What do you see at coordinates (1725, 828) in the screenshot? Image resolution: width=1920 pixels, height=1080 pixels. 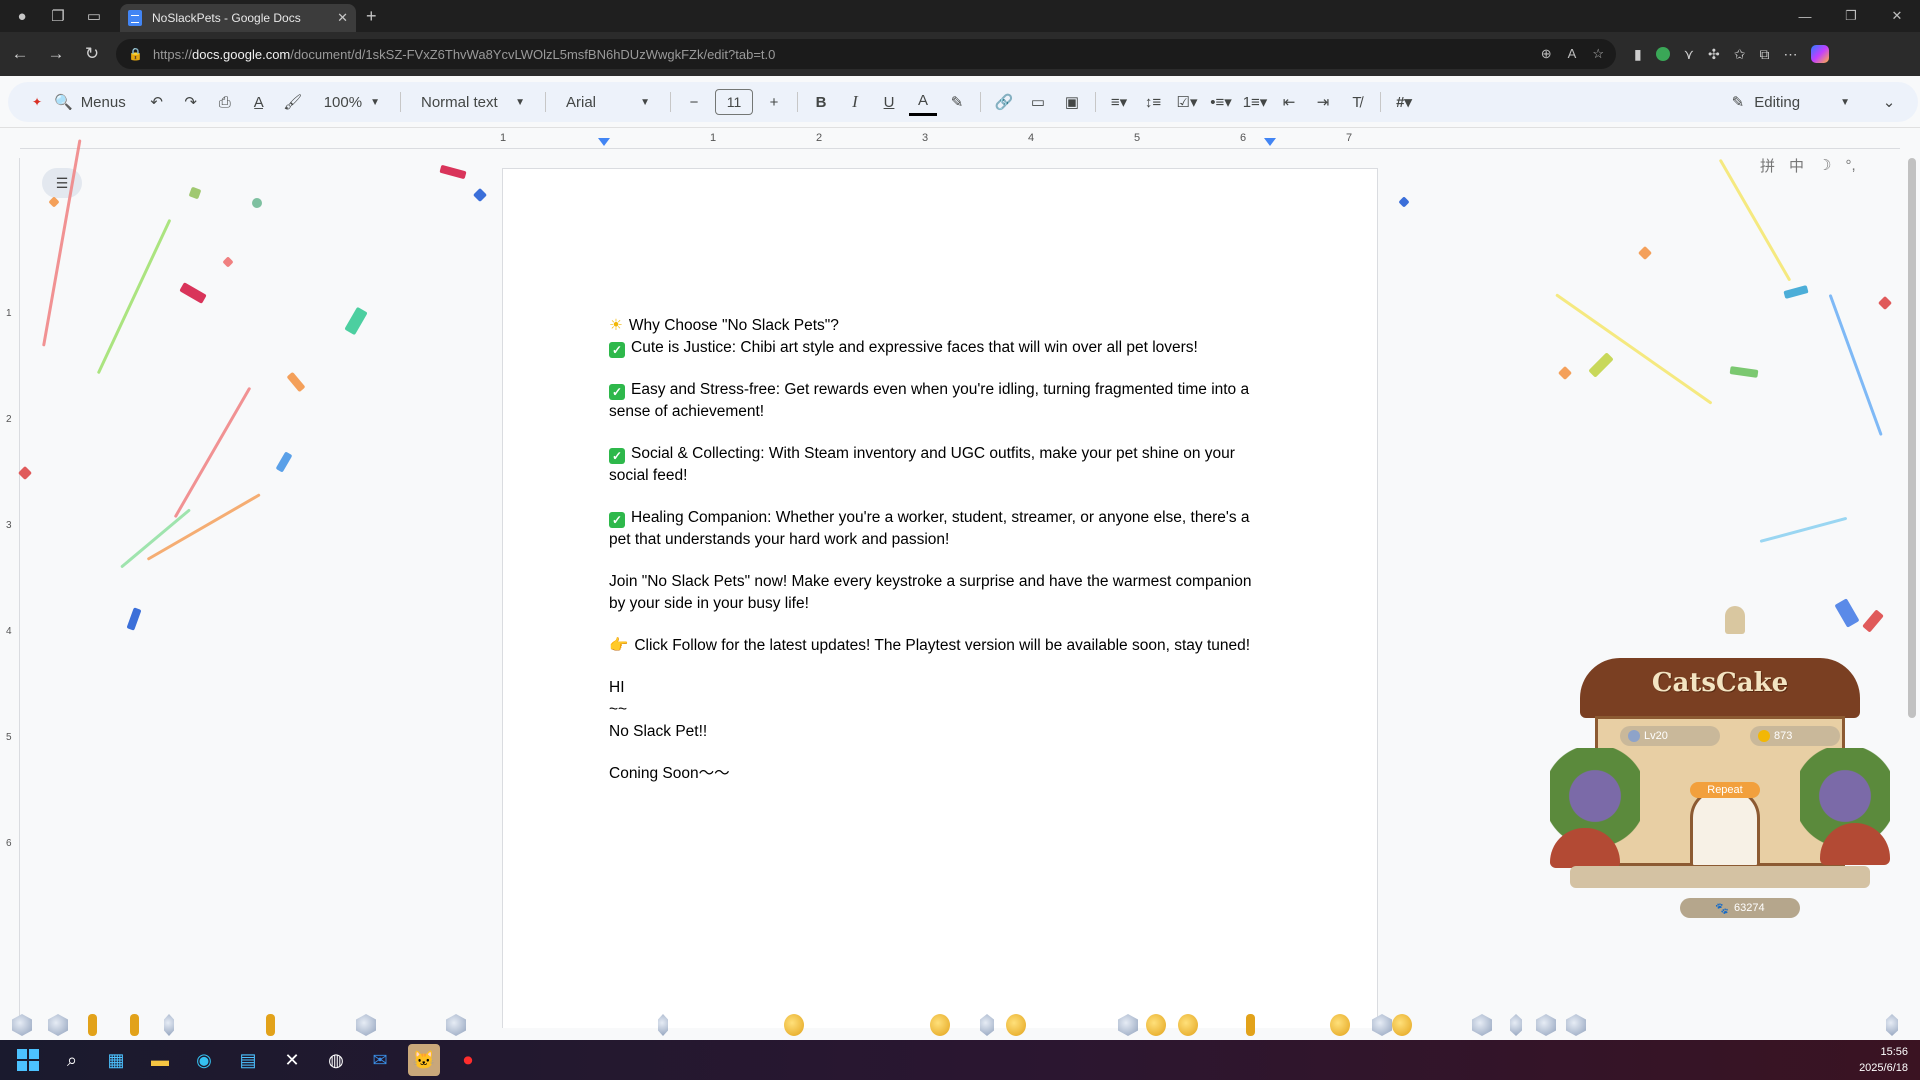 I see `shop-door-pet` at bounding box center [1725, 828].